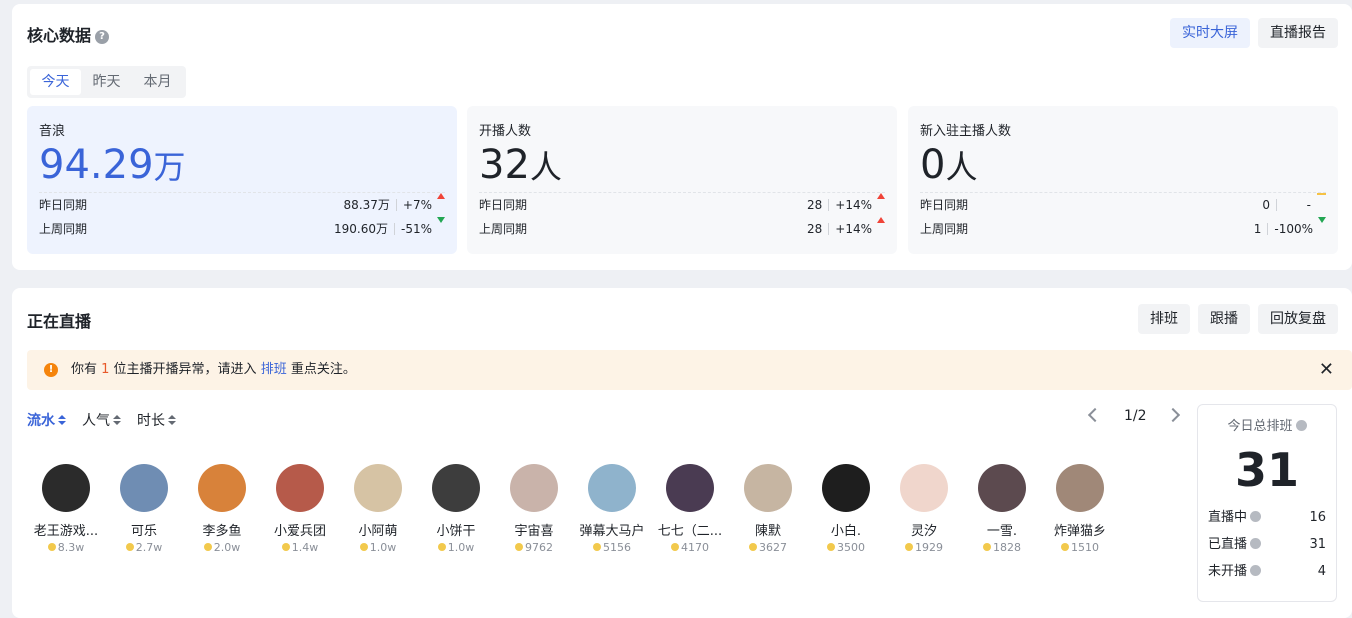  Describe the element at coordinates (96, 421) in the screenshot. I see `sort-label: 人气` at that location.